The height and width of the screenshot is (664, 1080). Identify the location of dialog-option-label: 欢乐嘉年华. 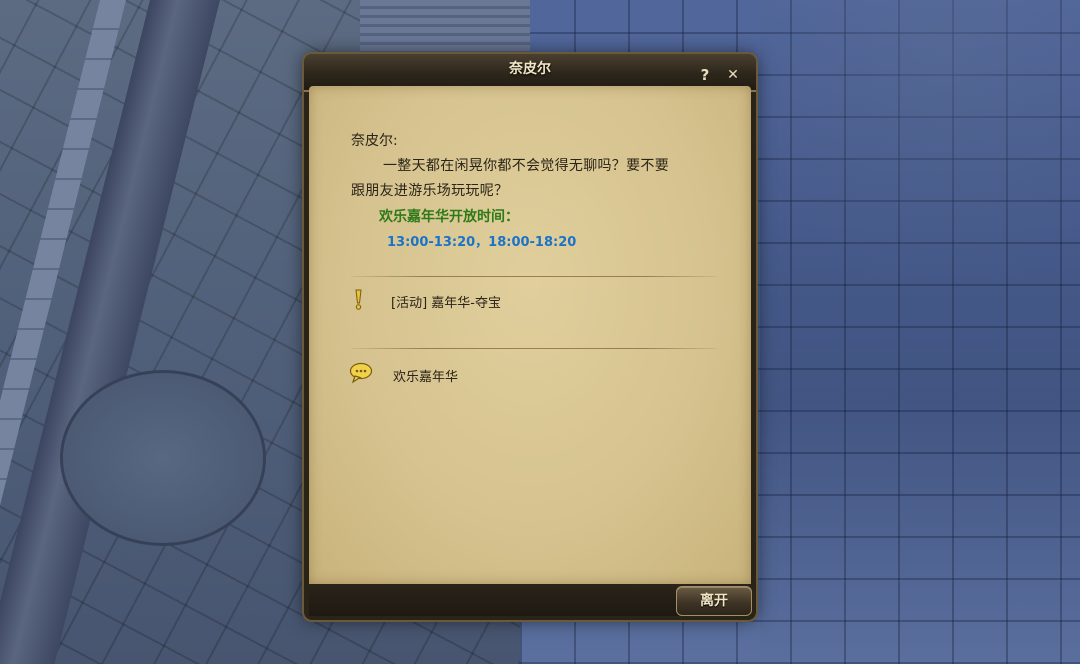
(426, 377).